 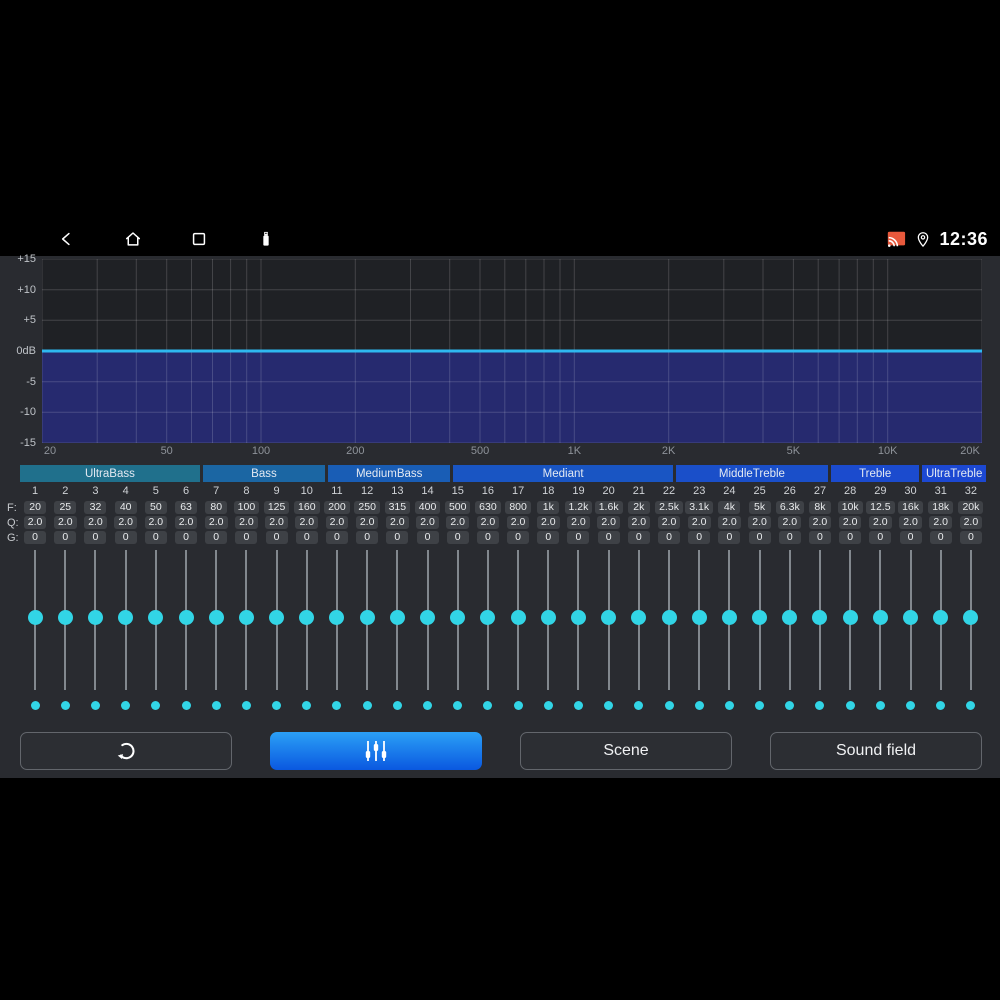 I want to click on frequency-value: 1k, so click(x=548, y=507).